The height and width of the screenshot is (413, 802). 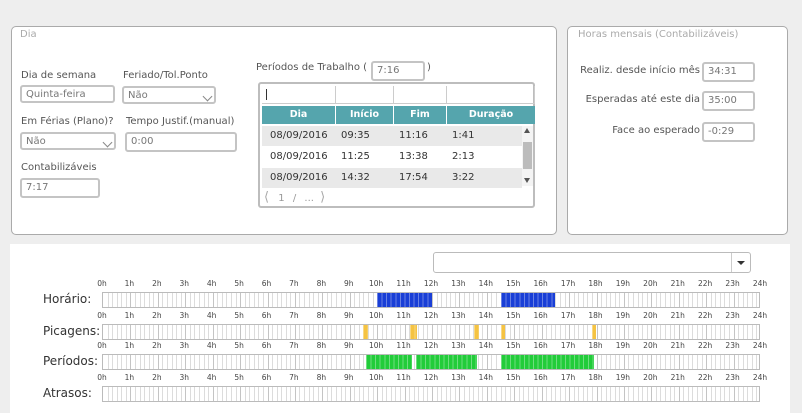 I want to click on ferias-select: Não, so click(x=68, y=141).